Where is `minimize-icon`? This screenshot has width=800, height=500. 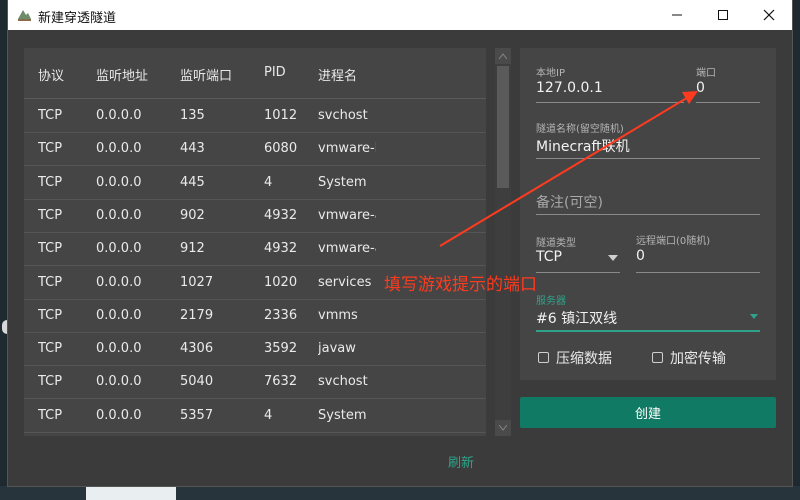
minimize-icon is located at coordinates (677, 15).